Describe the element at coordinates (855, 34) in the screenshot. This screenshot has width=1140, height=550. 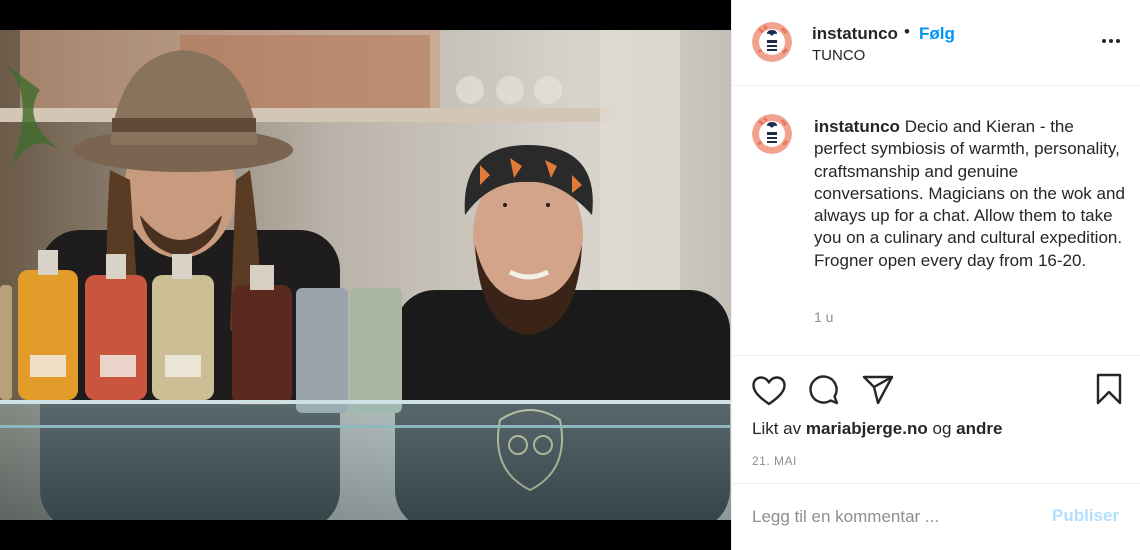
I see `post-author-username: instatunco` at that location.